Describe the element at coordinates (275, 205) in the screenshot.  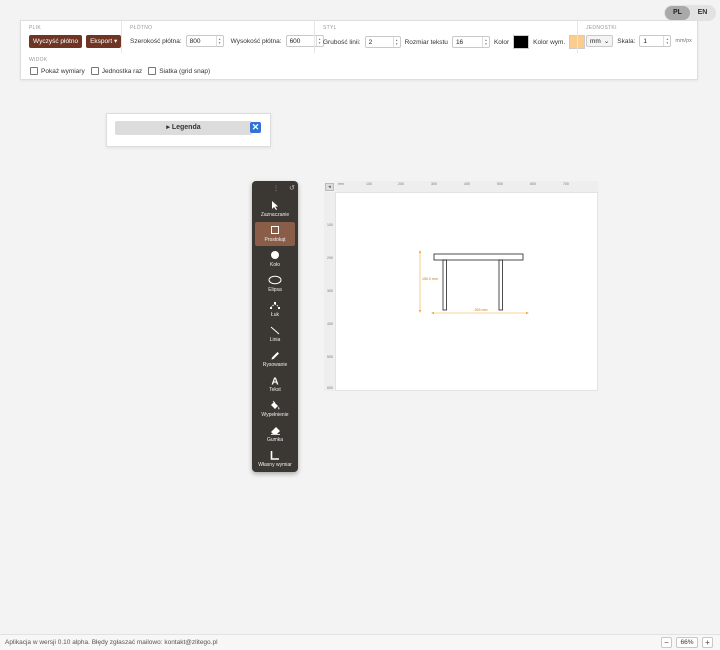
I see `cursor-icon` at that location.